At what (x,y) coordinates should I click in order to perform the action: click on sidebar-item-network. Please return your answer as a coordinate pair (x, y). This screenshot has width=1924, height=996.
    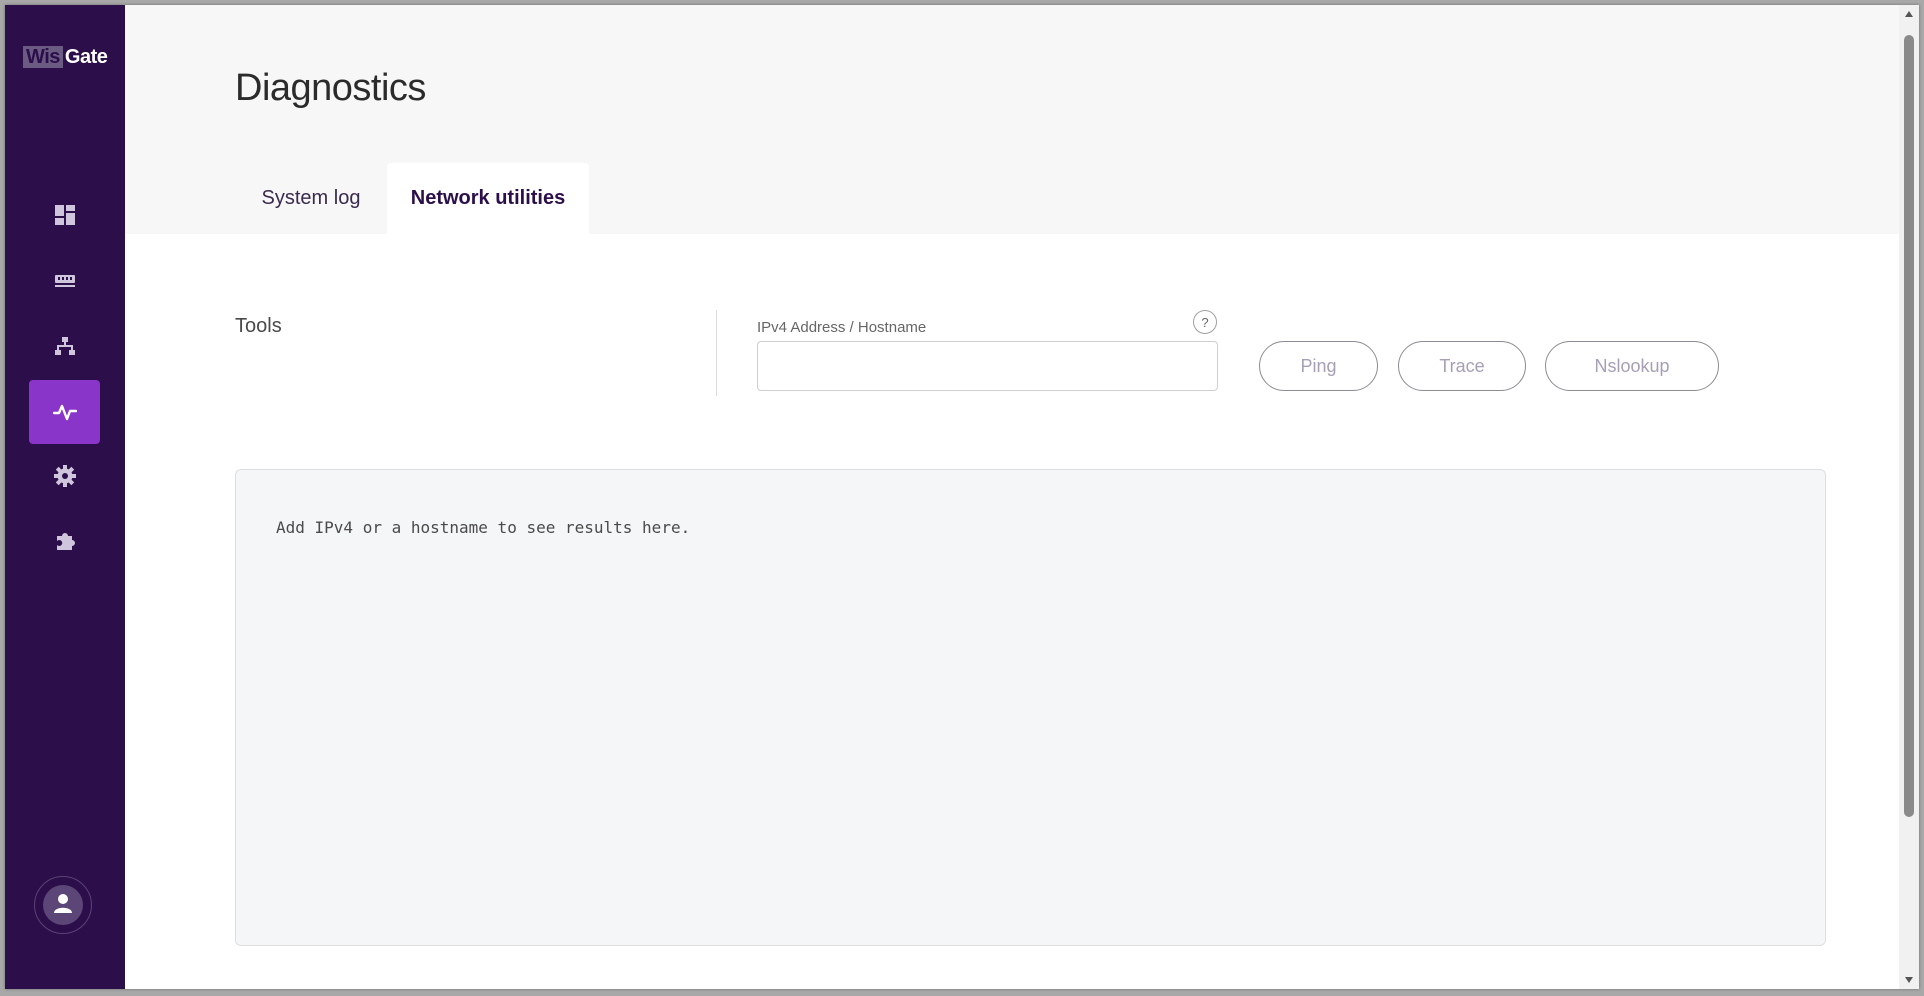
    Looking at the image, I should click on (64, 346).